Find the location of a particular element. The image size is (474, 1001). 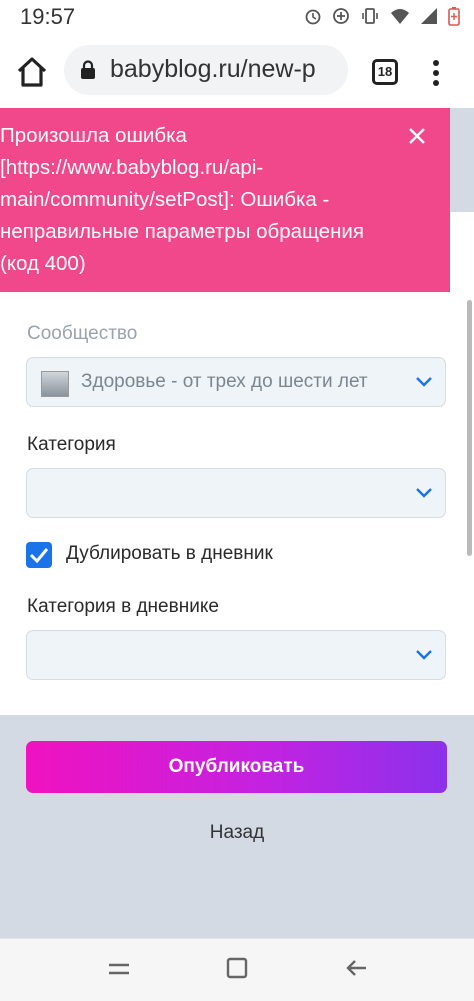

home-icon is located at coordinates (32, 72).